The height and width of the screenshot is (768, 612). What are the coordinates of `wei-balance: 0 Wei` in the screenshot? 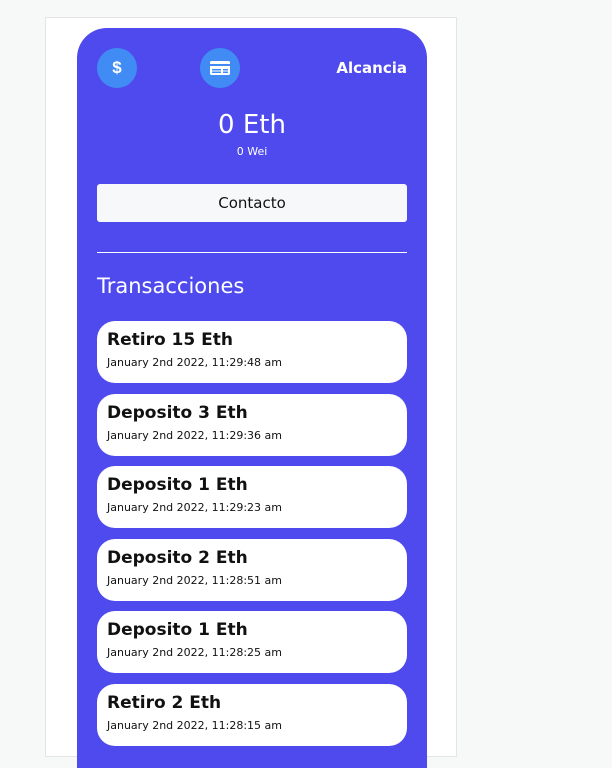 It's located at (252, 151).